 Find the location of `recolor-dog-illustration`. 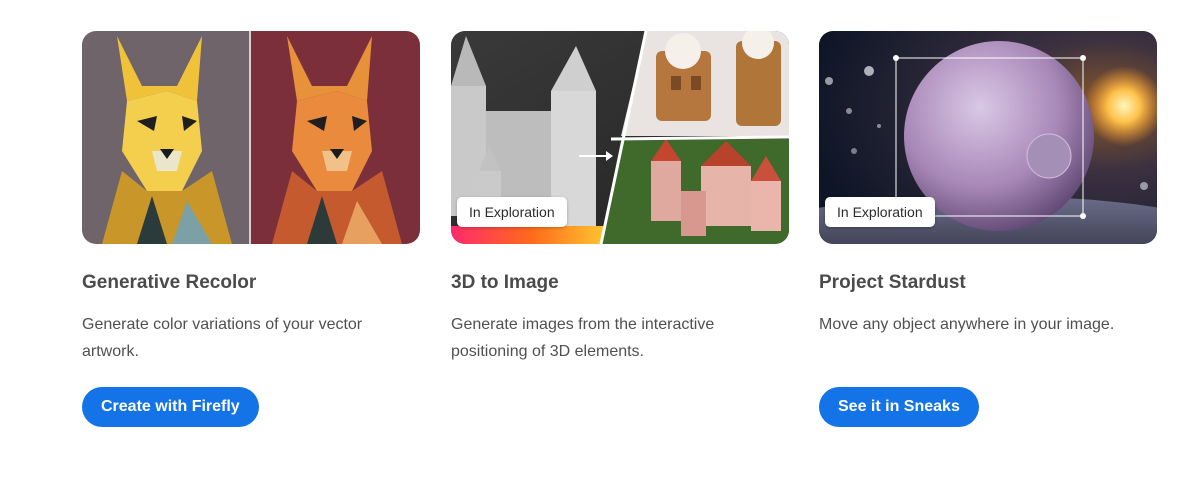

recolor-dog-illustration is located at coordinates (251, 137).